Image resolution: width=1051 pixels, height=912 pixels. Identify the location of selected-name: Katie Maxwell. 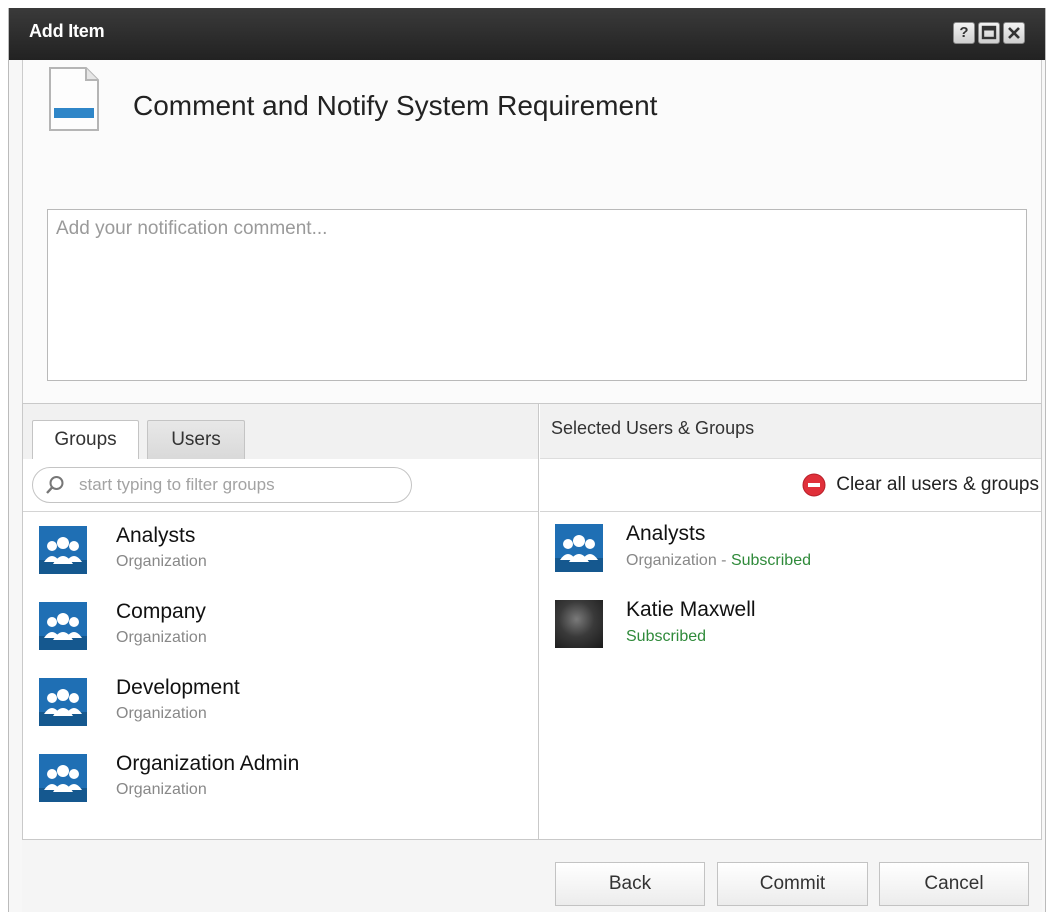
(691, 609).